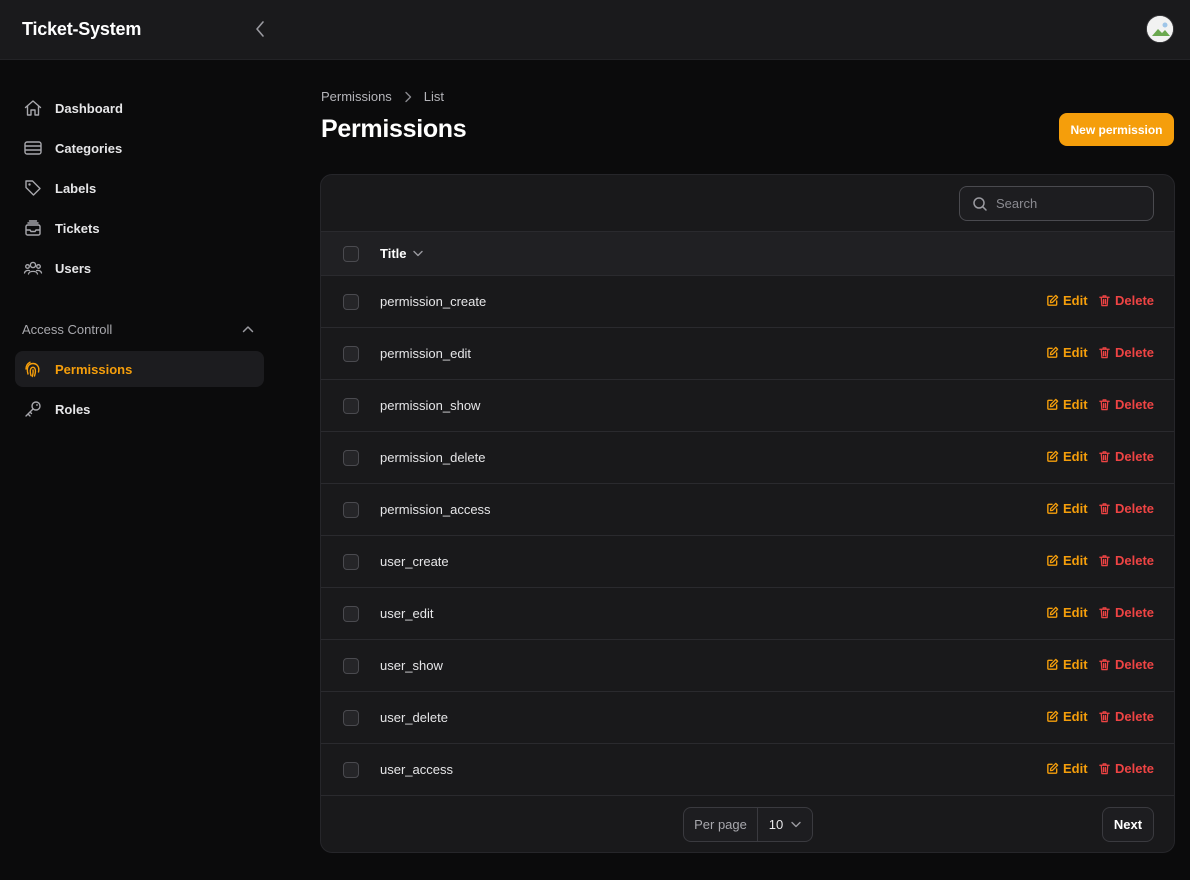 The height and width of the screenshot is (880, 1190). What do you see at coordinates (1116, 129) in the screenshot?
I see `new-permission-button: New permission` at bounding box center [1116, 129].